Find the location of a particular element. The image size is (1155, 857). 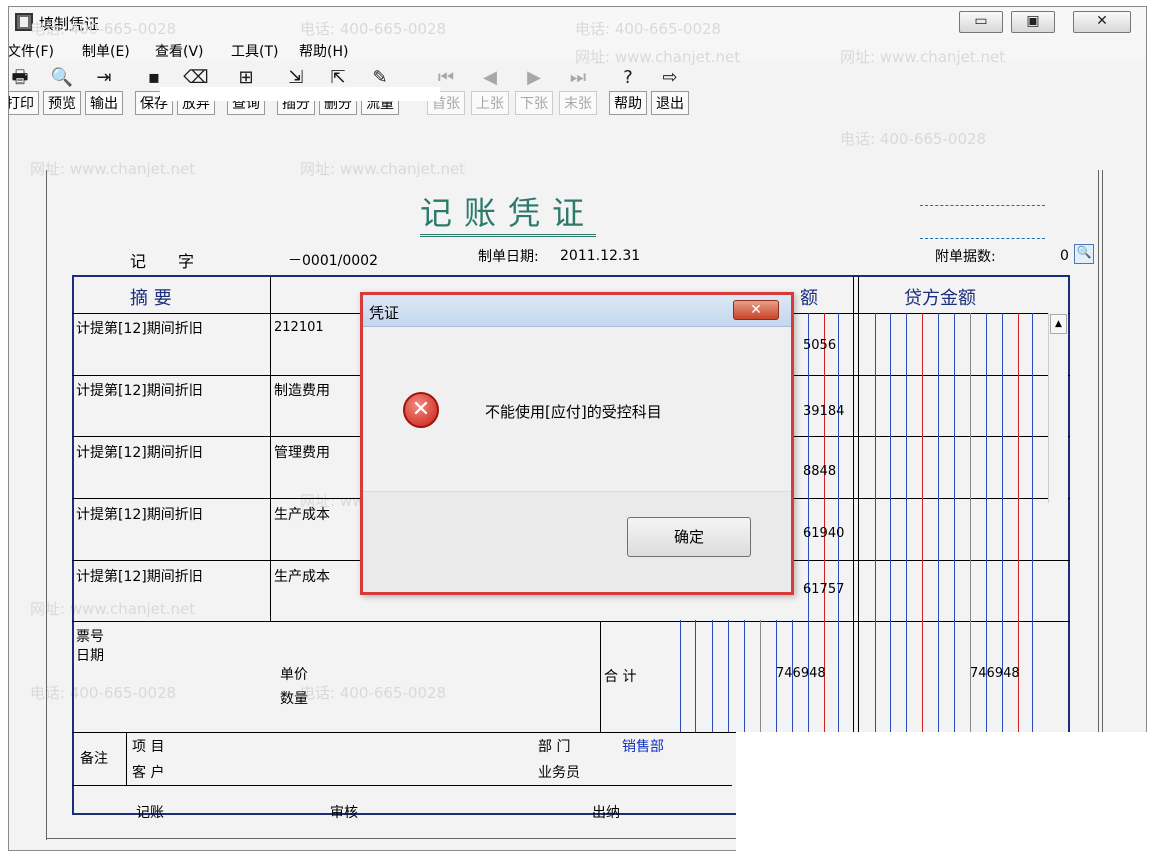

print-button: 🖶 打印 is located at coordinates (24, 90).